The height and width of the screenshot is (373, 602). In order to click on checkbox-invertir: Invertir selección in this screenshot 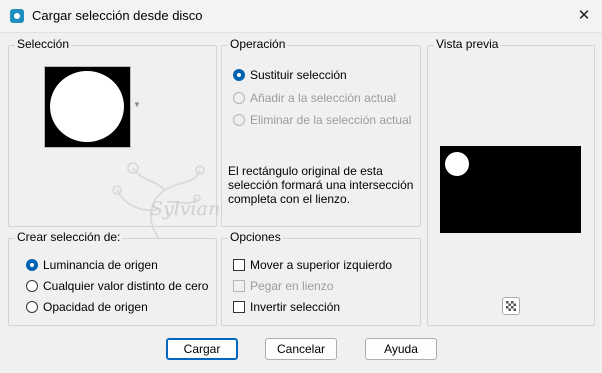, I will do `click(286, 307)`.